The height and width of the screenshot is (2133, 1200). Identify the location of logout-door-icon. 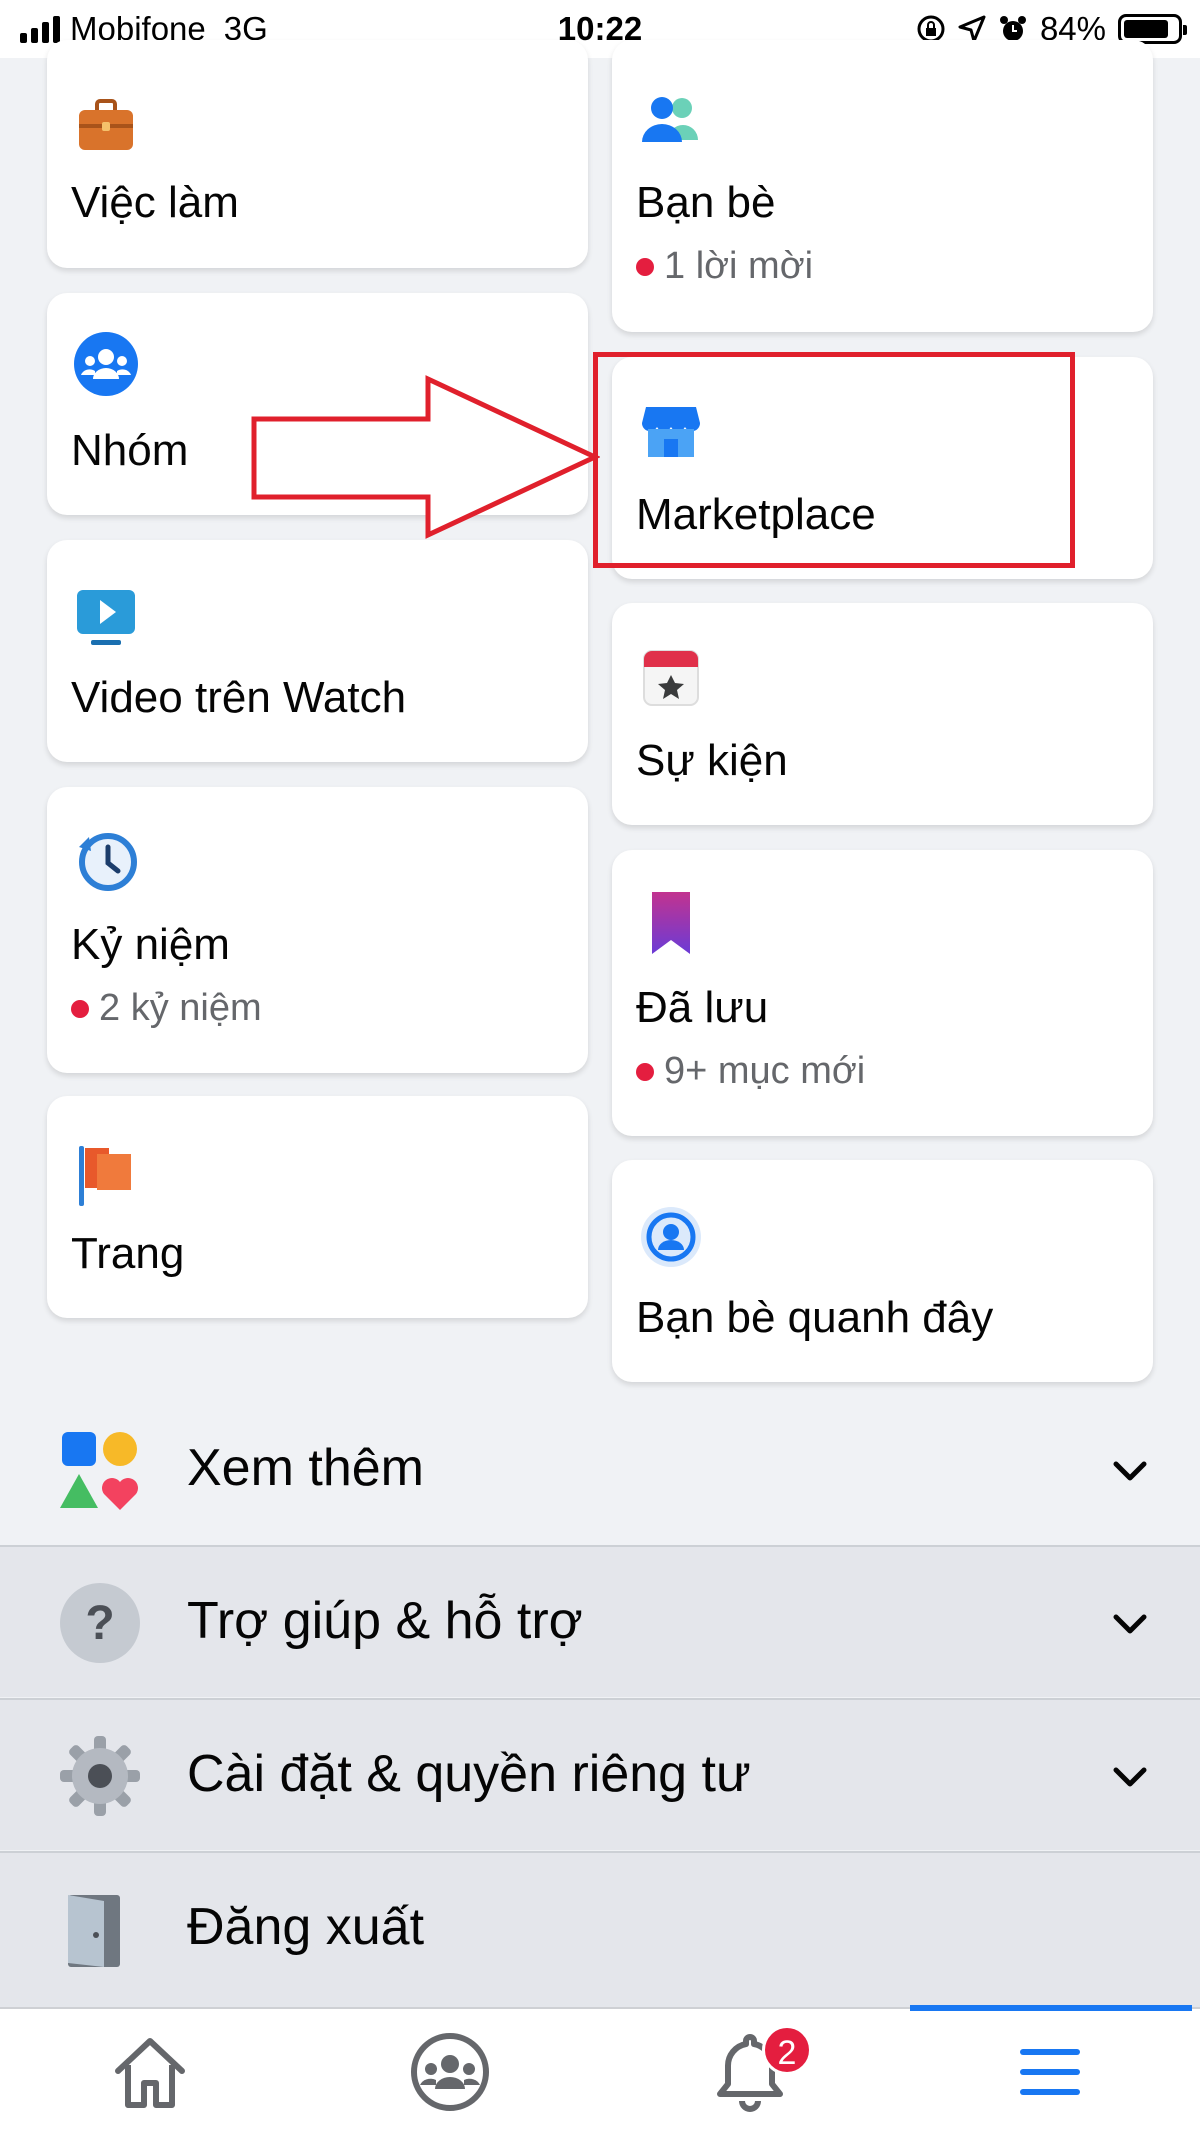
(94, 1931).